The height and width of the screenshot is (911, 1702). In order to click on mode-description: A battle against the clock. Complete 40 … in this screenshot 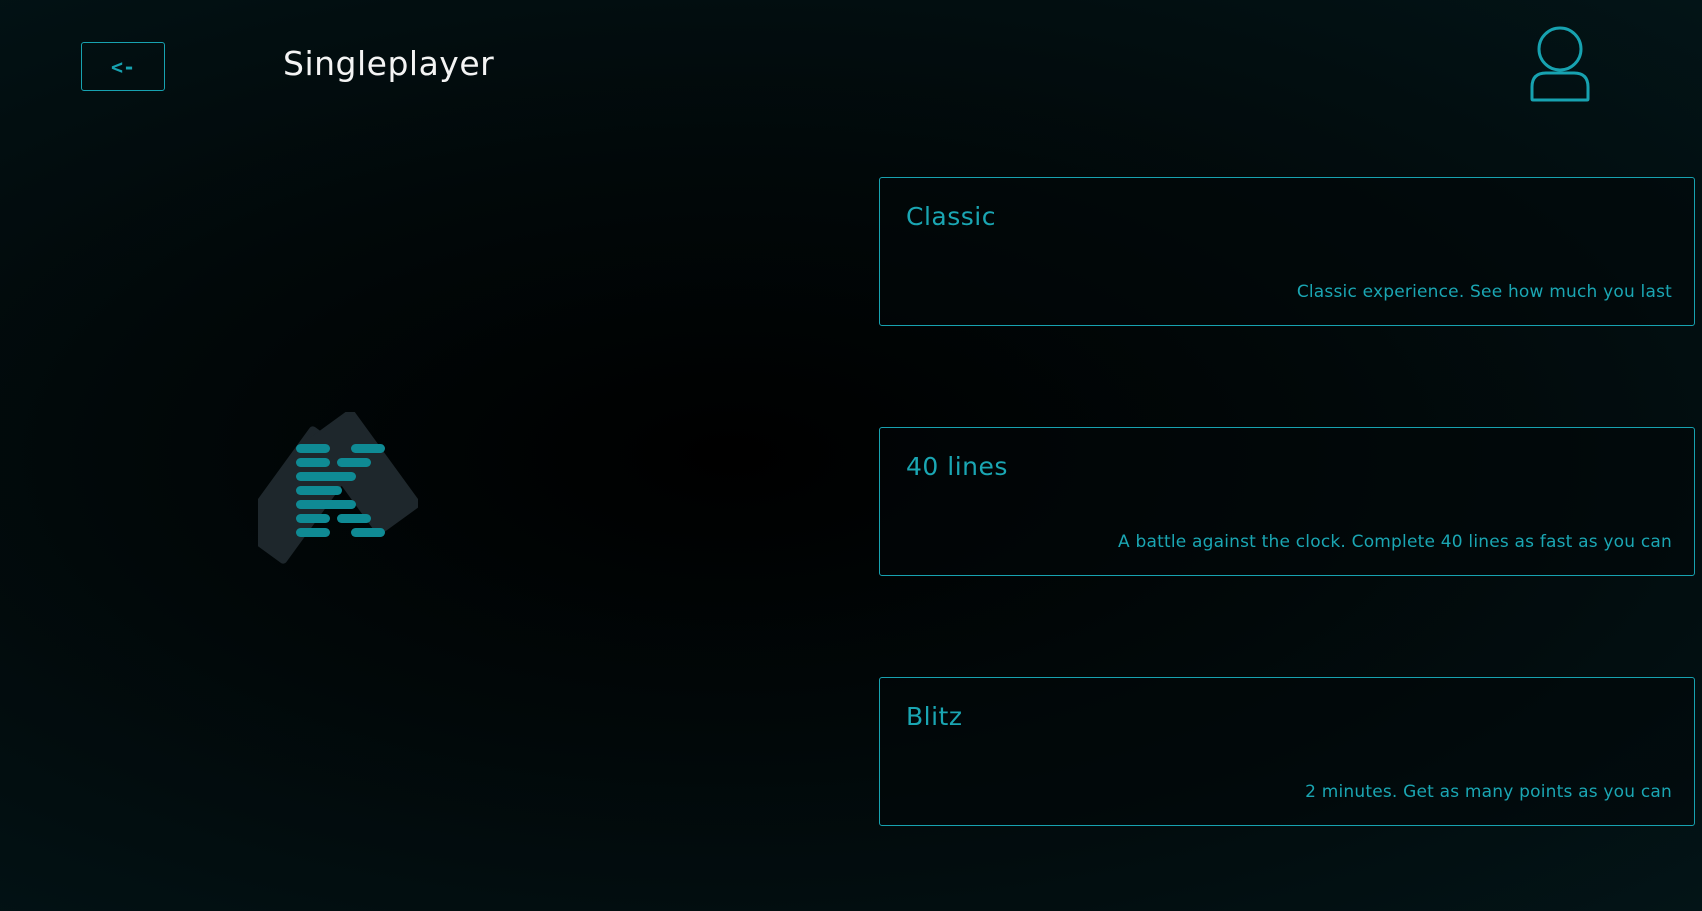, I will do `click(1395, 542)`.